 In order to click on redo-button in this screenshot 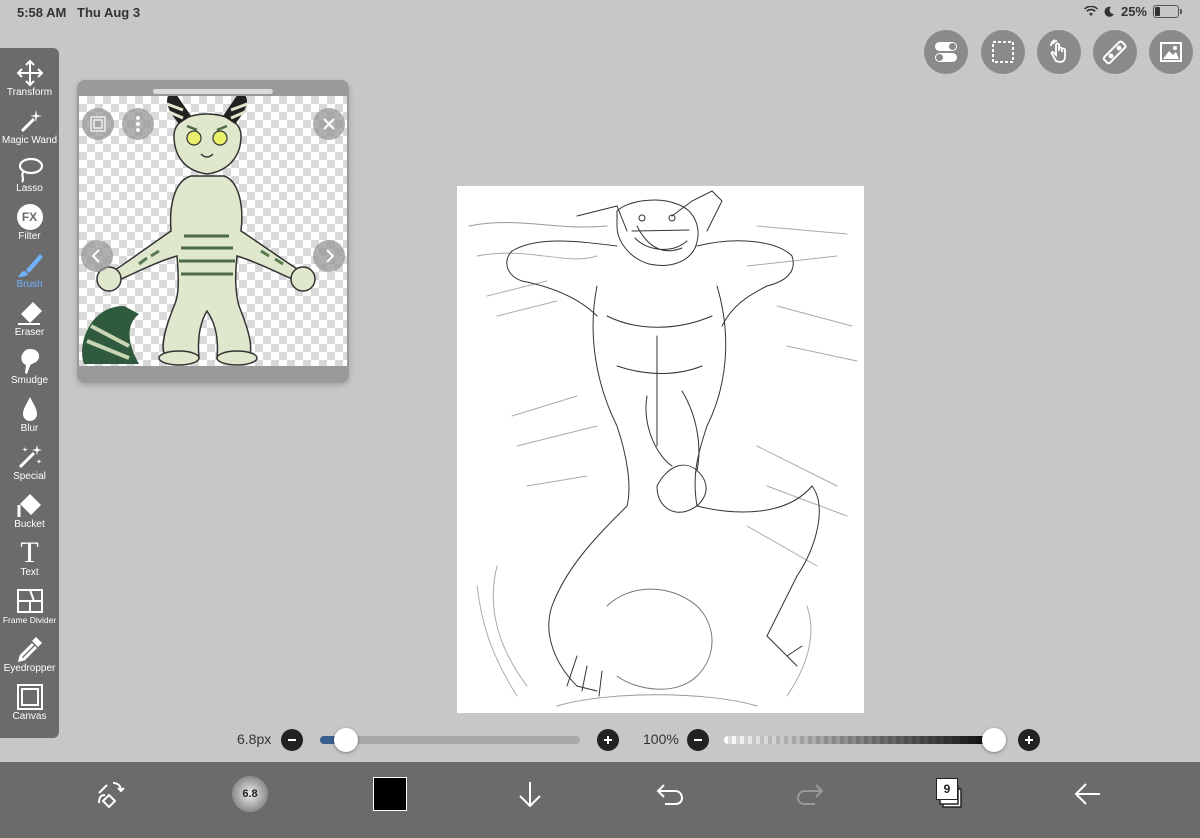, I will do `click(810, 794)`.